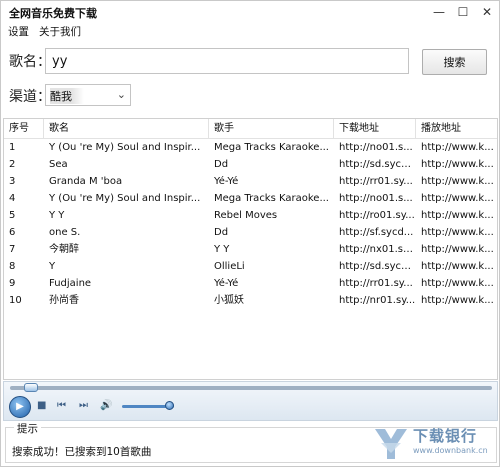  I want to click on header-song: 歌名, so click(126, 129).